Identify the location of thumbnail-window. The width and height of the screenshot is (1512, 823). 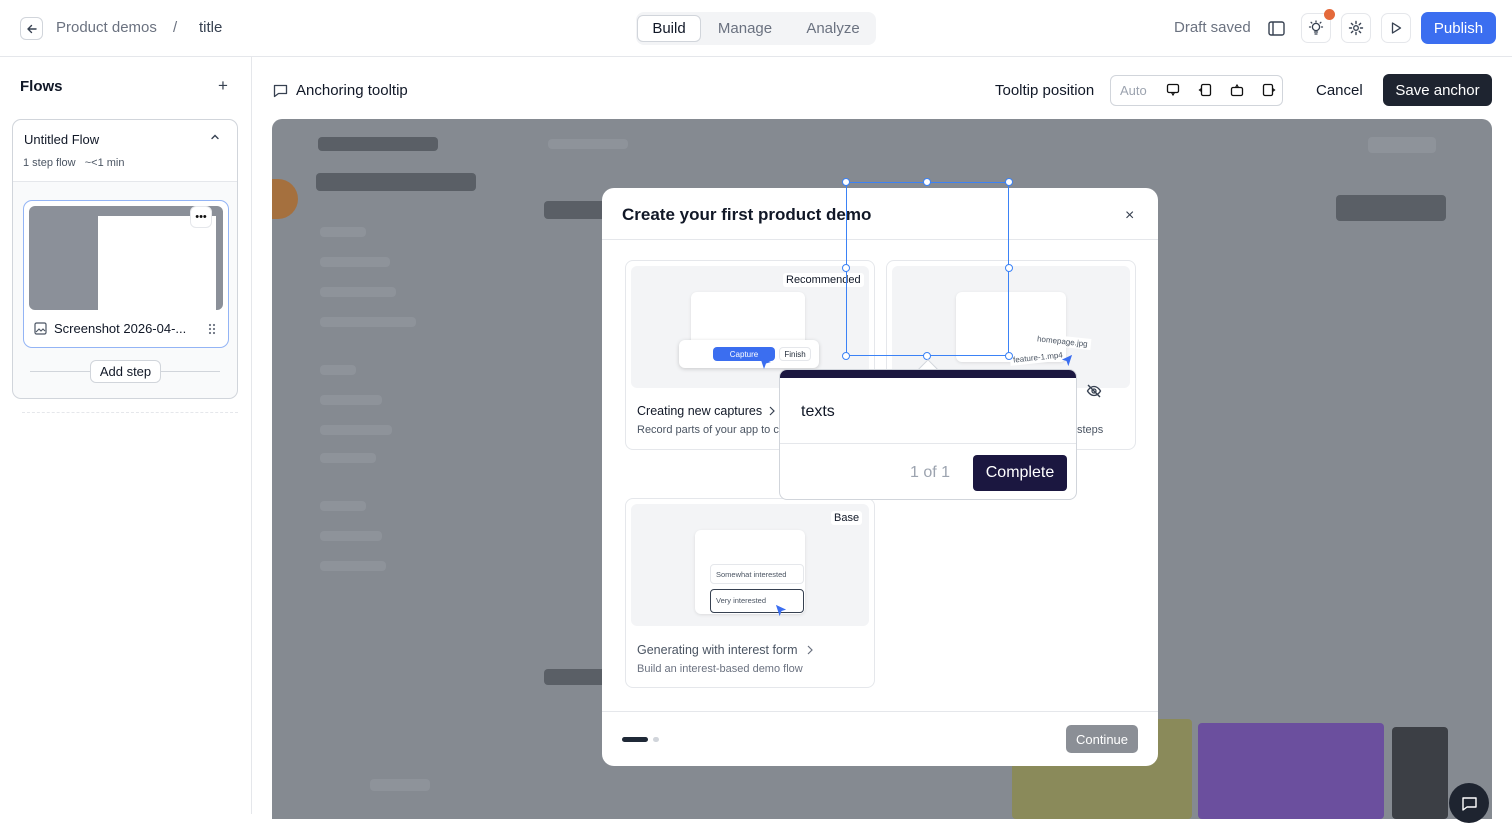
(157, 263).